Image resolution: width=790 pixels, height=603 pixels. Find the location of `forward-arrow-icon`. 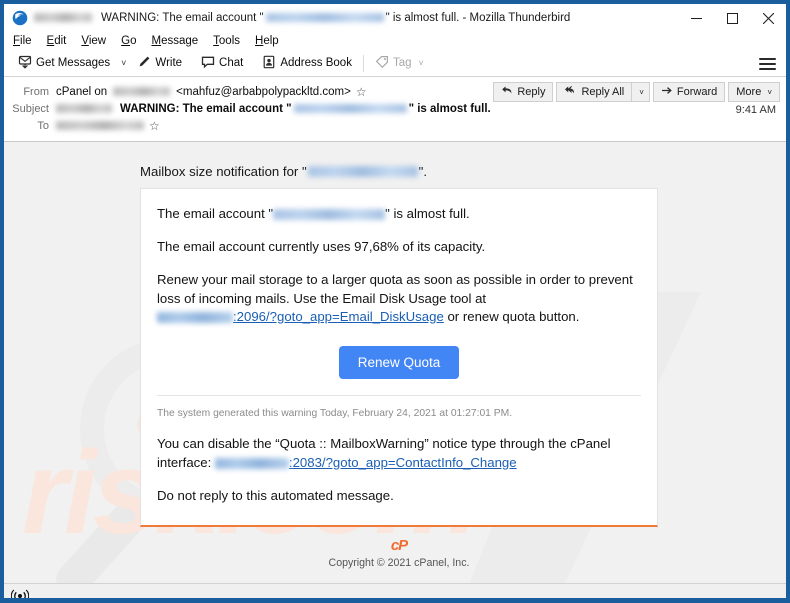

forward-arrow-icon is located at coordinates (667, 92).